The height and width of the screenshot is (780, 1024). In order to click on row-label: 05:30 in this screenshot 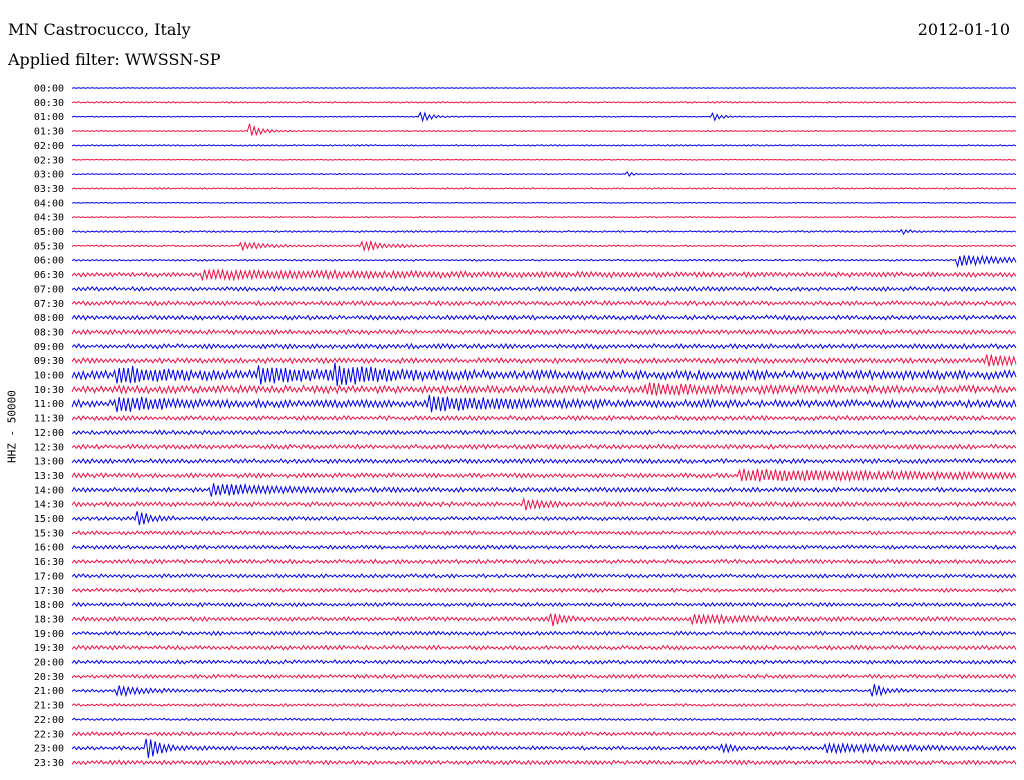, I will do `click(49, 246)`.